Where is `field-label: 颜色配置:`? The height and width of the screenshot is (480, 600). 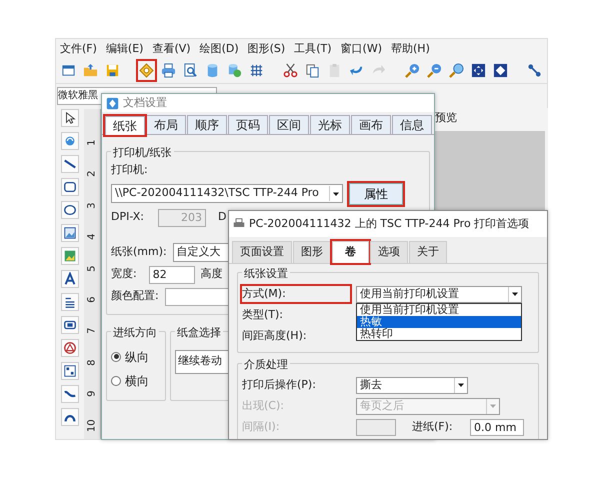 field-label: 颜色配置: is located at coordinates (135, 296).